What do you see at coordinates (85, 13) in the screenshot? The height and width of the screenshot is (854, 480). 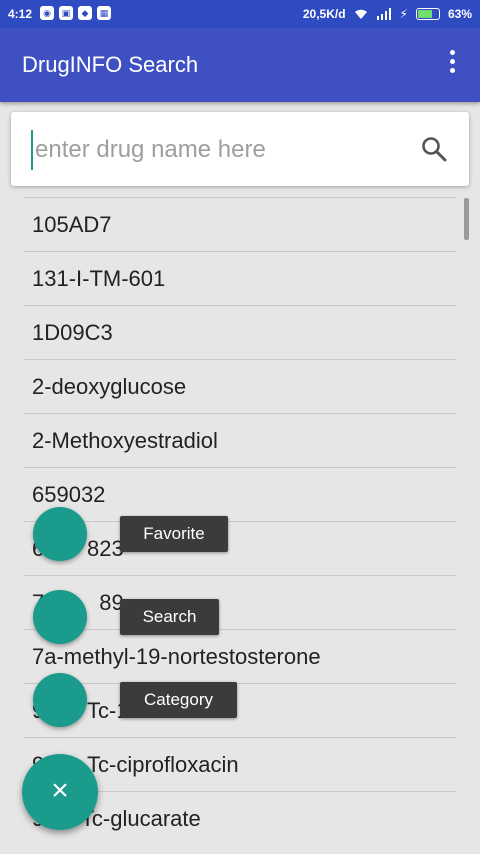 I see `app-notification-icon: ◆` at bounding box center [85, 13].